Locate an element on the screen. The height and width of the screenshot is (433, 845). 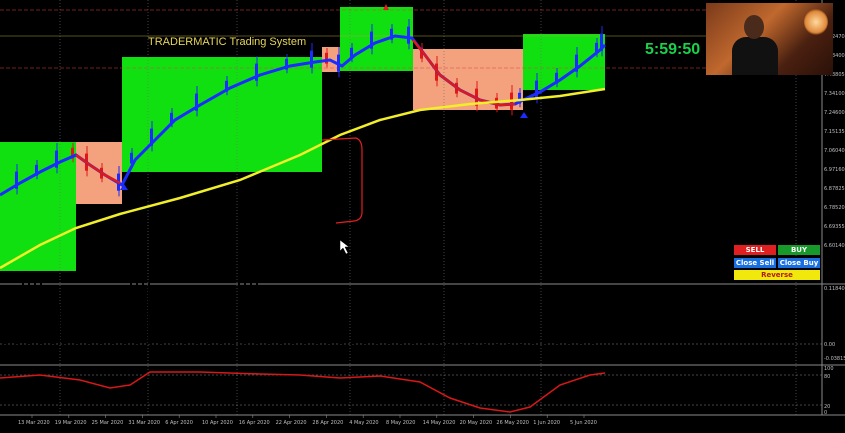
price-axis-label: 6.60140 is located at coordinates (834, 246).